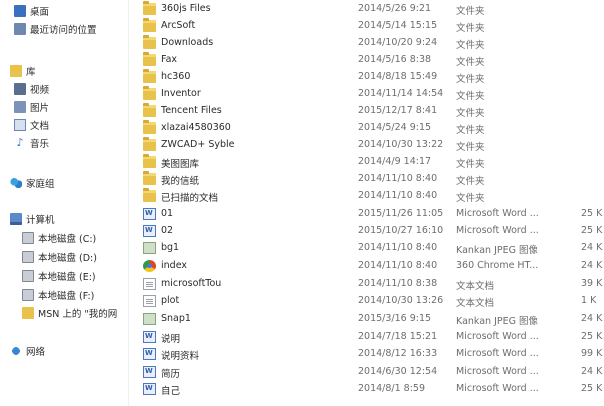 This screenshot has height=406, width=604. I want to click on file-row: 我的信纸 2014/11/10 8:40 文件夹, so click(372, 179).